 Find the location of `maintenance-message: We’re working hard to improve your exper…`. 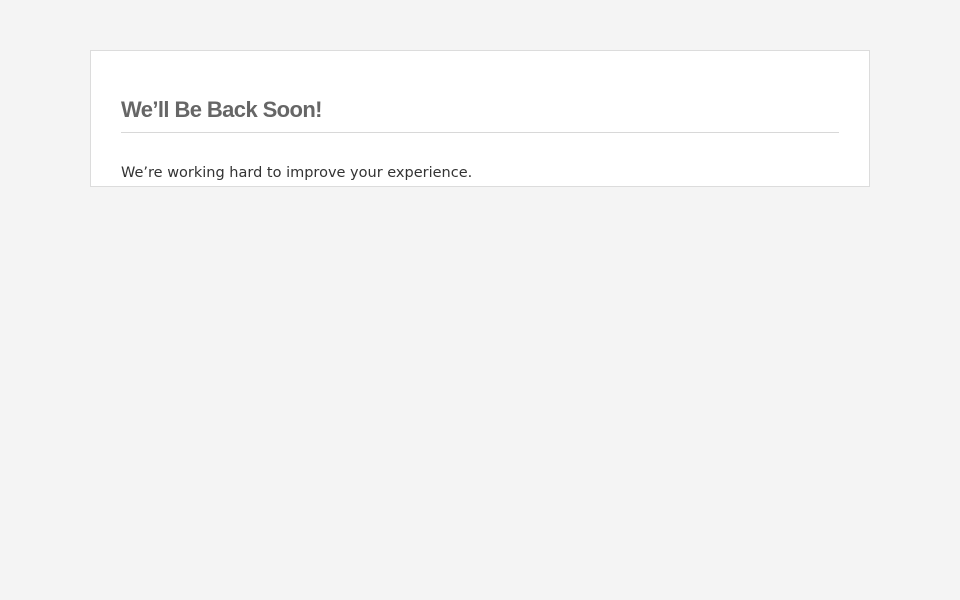

maintenance-message: We’re working hard to improve your exper… is located at coordinates (297, 173).